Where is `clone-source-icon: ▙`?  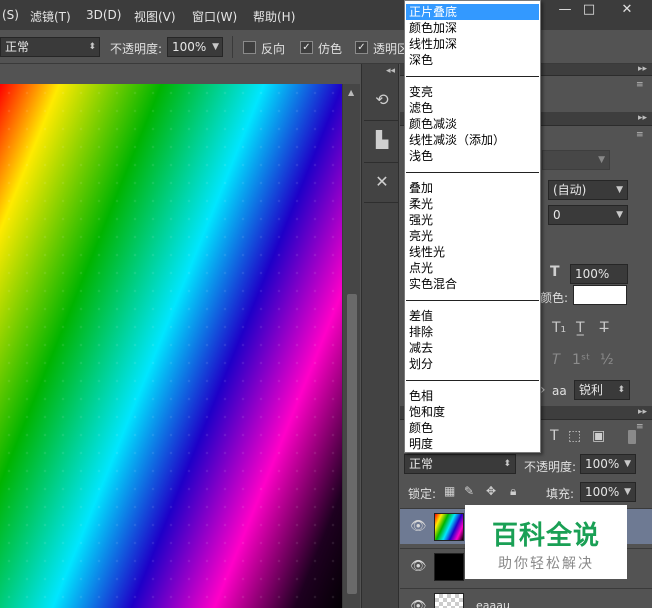 clone-source-icon: ▙ is located at coordinates (382, 140).